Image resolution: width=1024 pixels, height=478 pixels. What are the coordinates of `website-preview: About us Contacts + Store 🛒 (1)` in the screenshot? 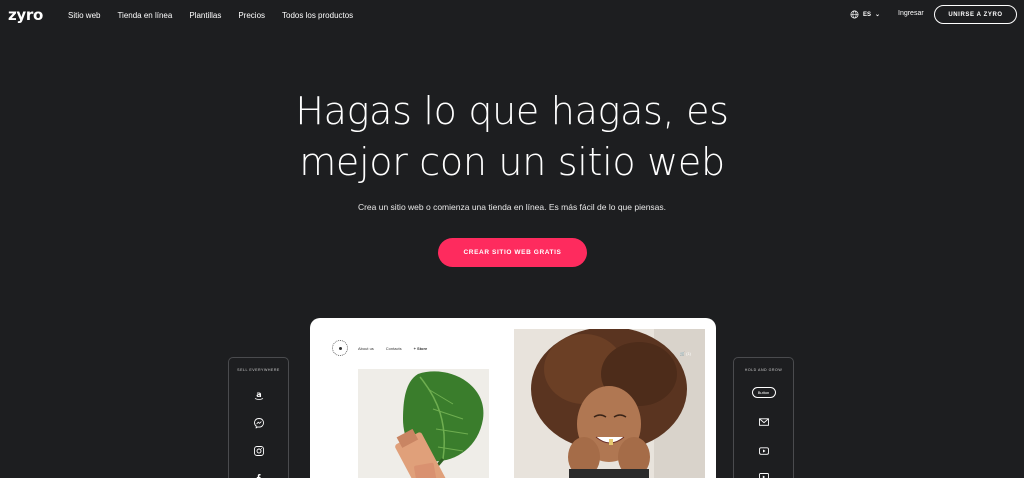 It's located at (513, 398).